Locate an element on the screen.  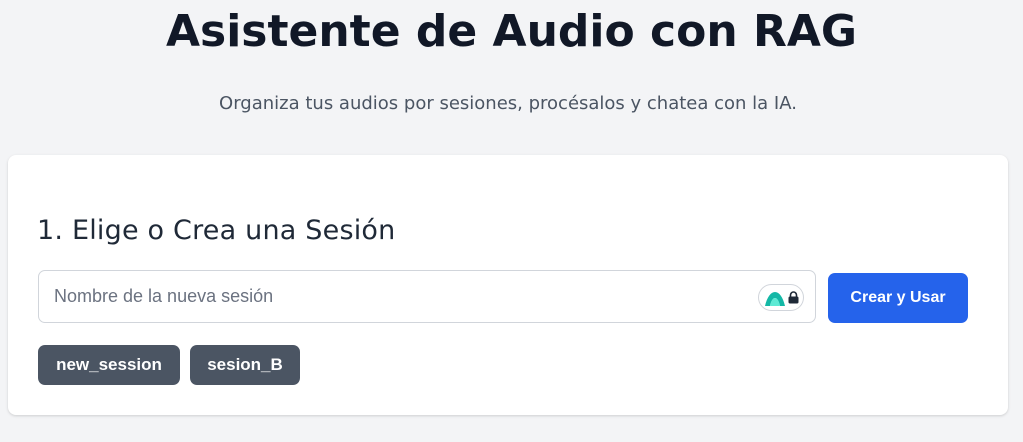
page-title: Asistente de Audio con RAG is located at coordinates (511, 31).